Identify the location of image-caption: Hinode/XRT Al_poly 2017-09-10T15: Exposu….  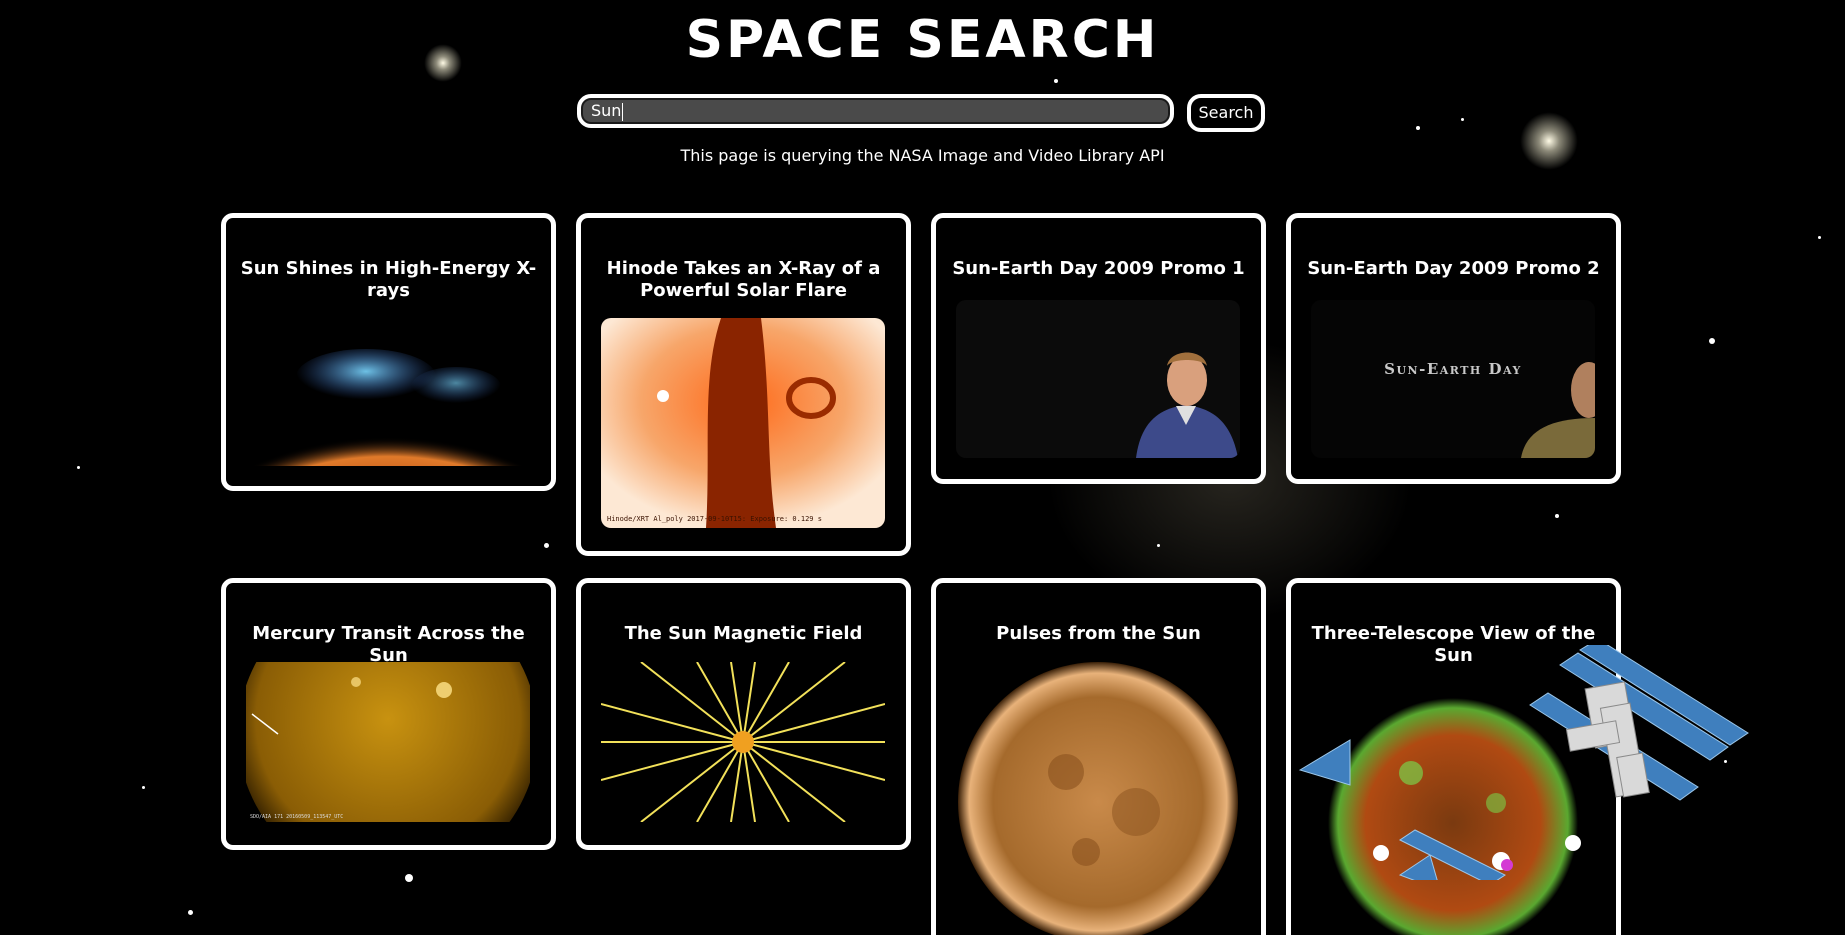
(714, 519).